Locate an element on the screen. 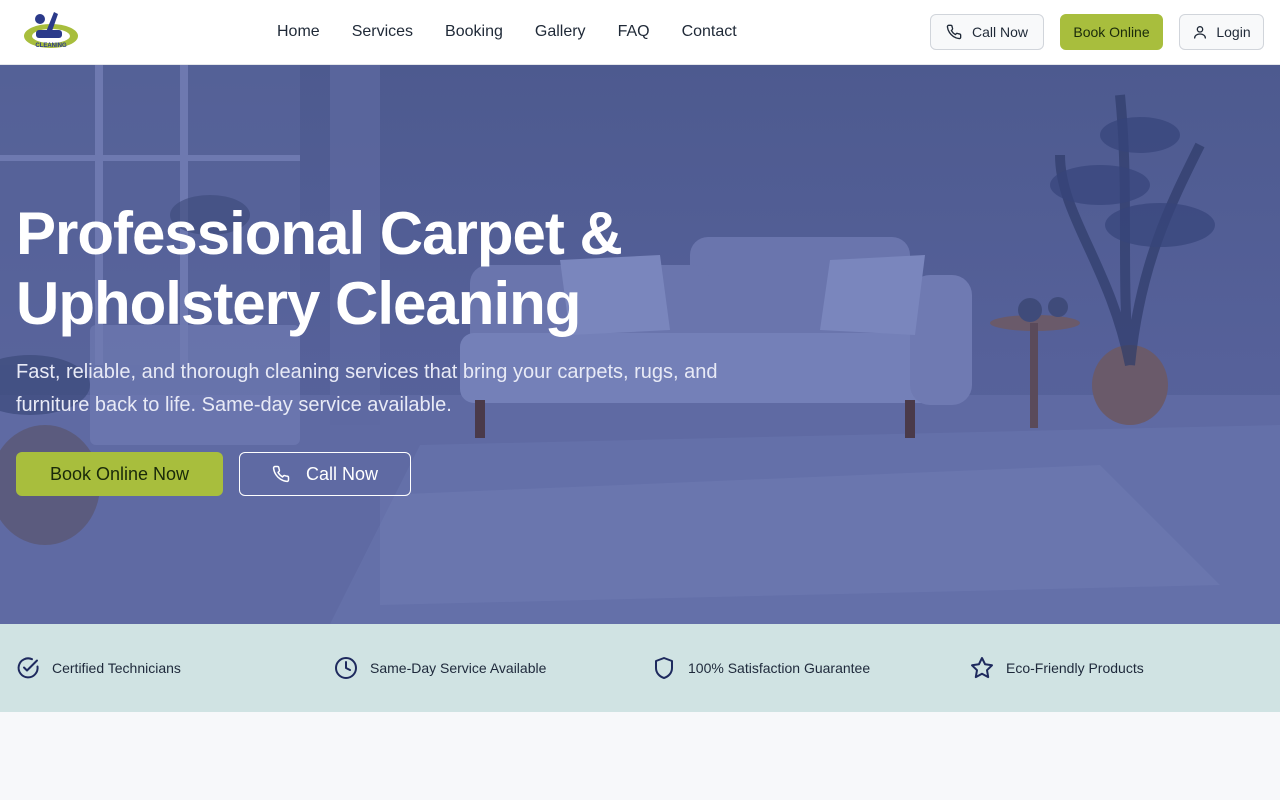  book-online-now-button: Book Online Now is located at coordinates (119, 474).